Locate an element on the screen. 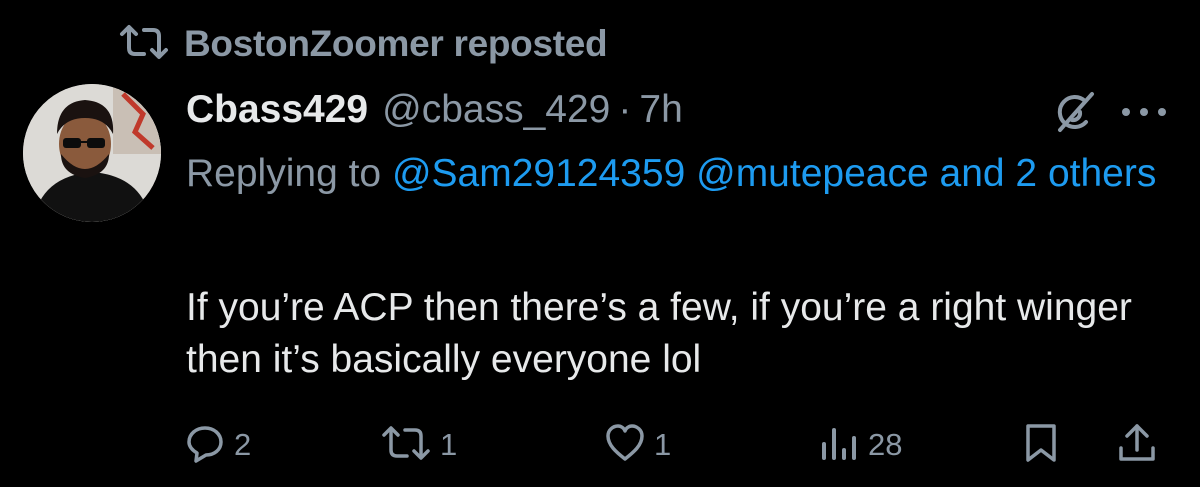  retweet-button: 1 is located at coordinates (418, 445).